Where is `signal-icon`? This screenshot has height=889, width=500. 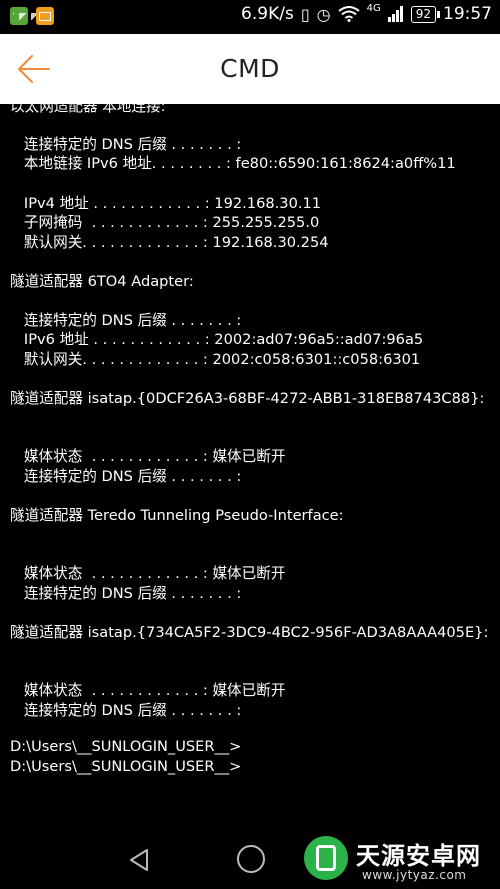
signal-icon is located at coordinates (395, 14).